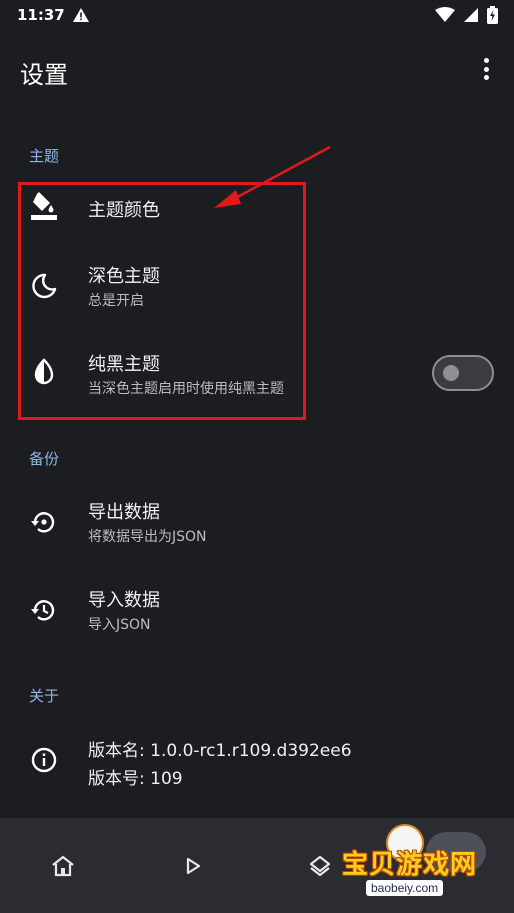 Image resolution: width=514 pixels, height=913 pixels. What do you see at coordinates (220, 751) in the screenshot?
I see `version-name: 版本名: 1.0.0-rc1.r109.d392ee6` at bounding box center [220, 751].